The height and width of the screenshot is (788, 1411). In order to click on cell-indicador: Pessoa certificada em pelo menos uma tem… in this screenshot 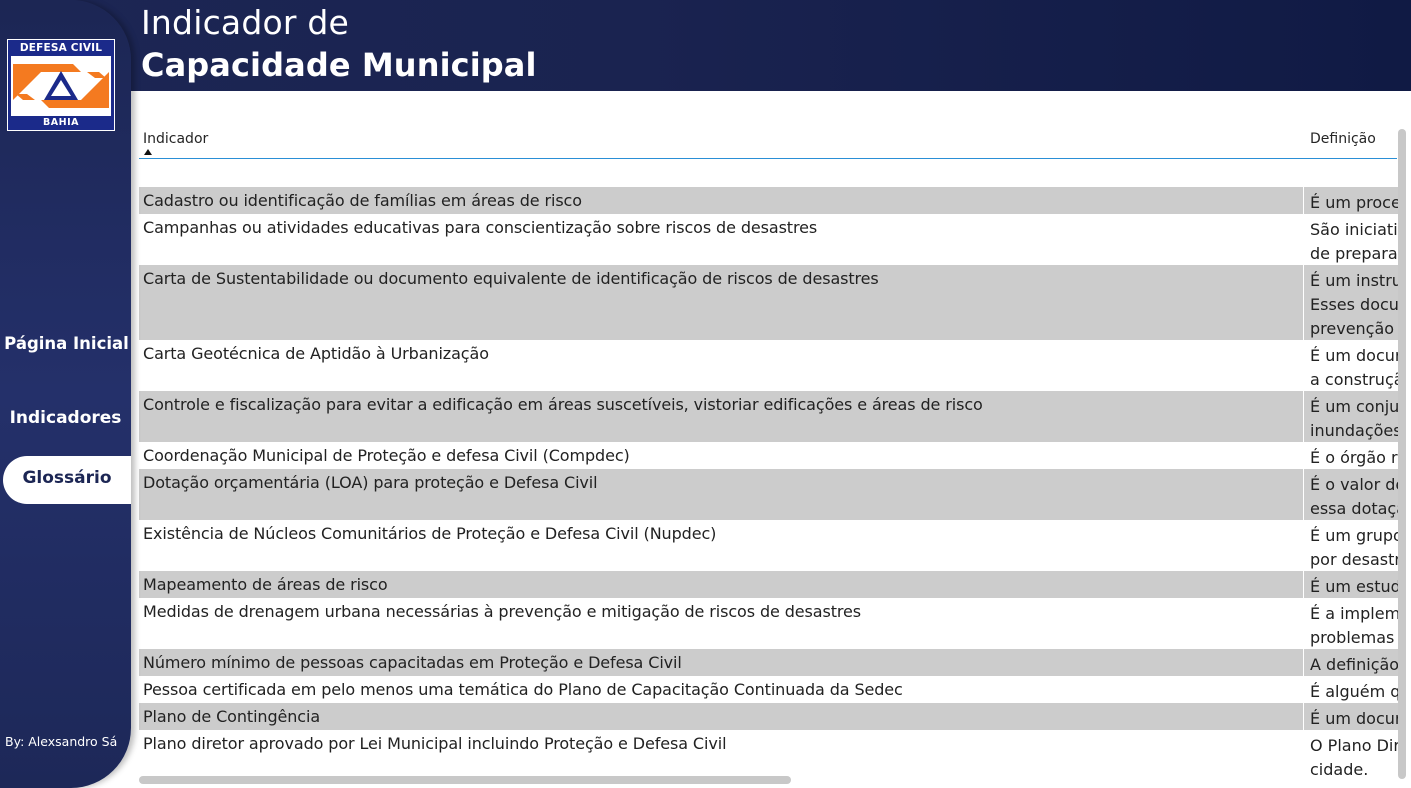, I will do `click(523, 689)`.